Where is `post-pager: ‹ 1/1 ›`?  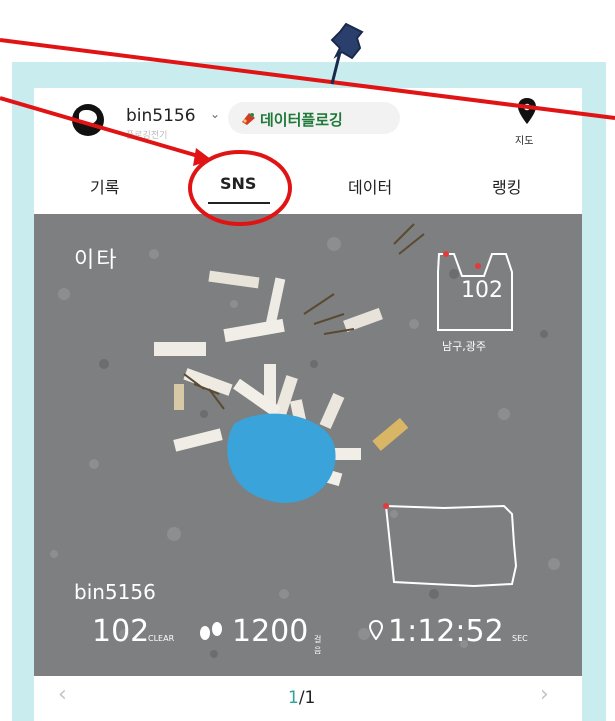
post-pager: ‹ 1/1 › is located at coordinates (308, 699).